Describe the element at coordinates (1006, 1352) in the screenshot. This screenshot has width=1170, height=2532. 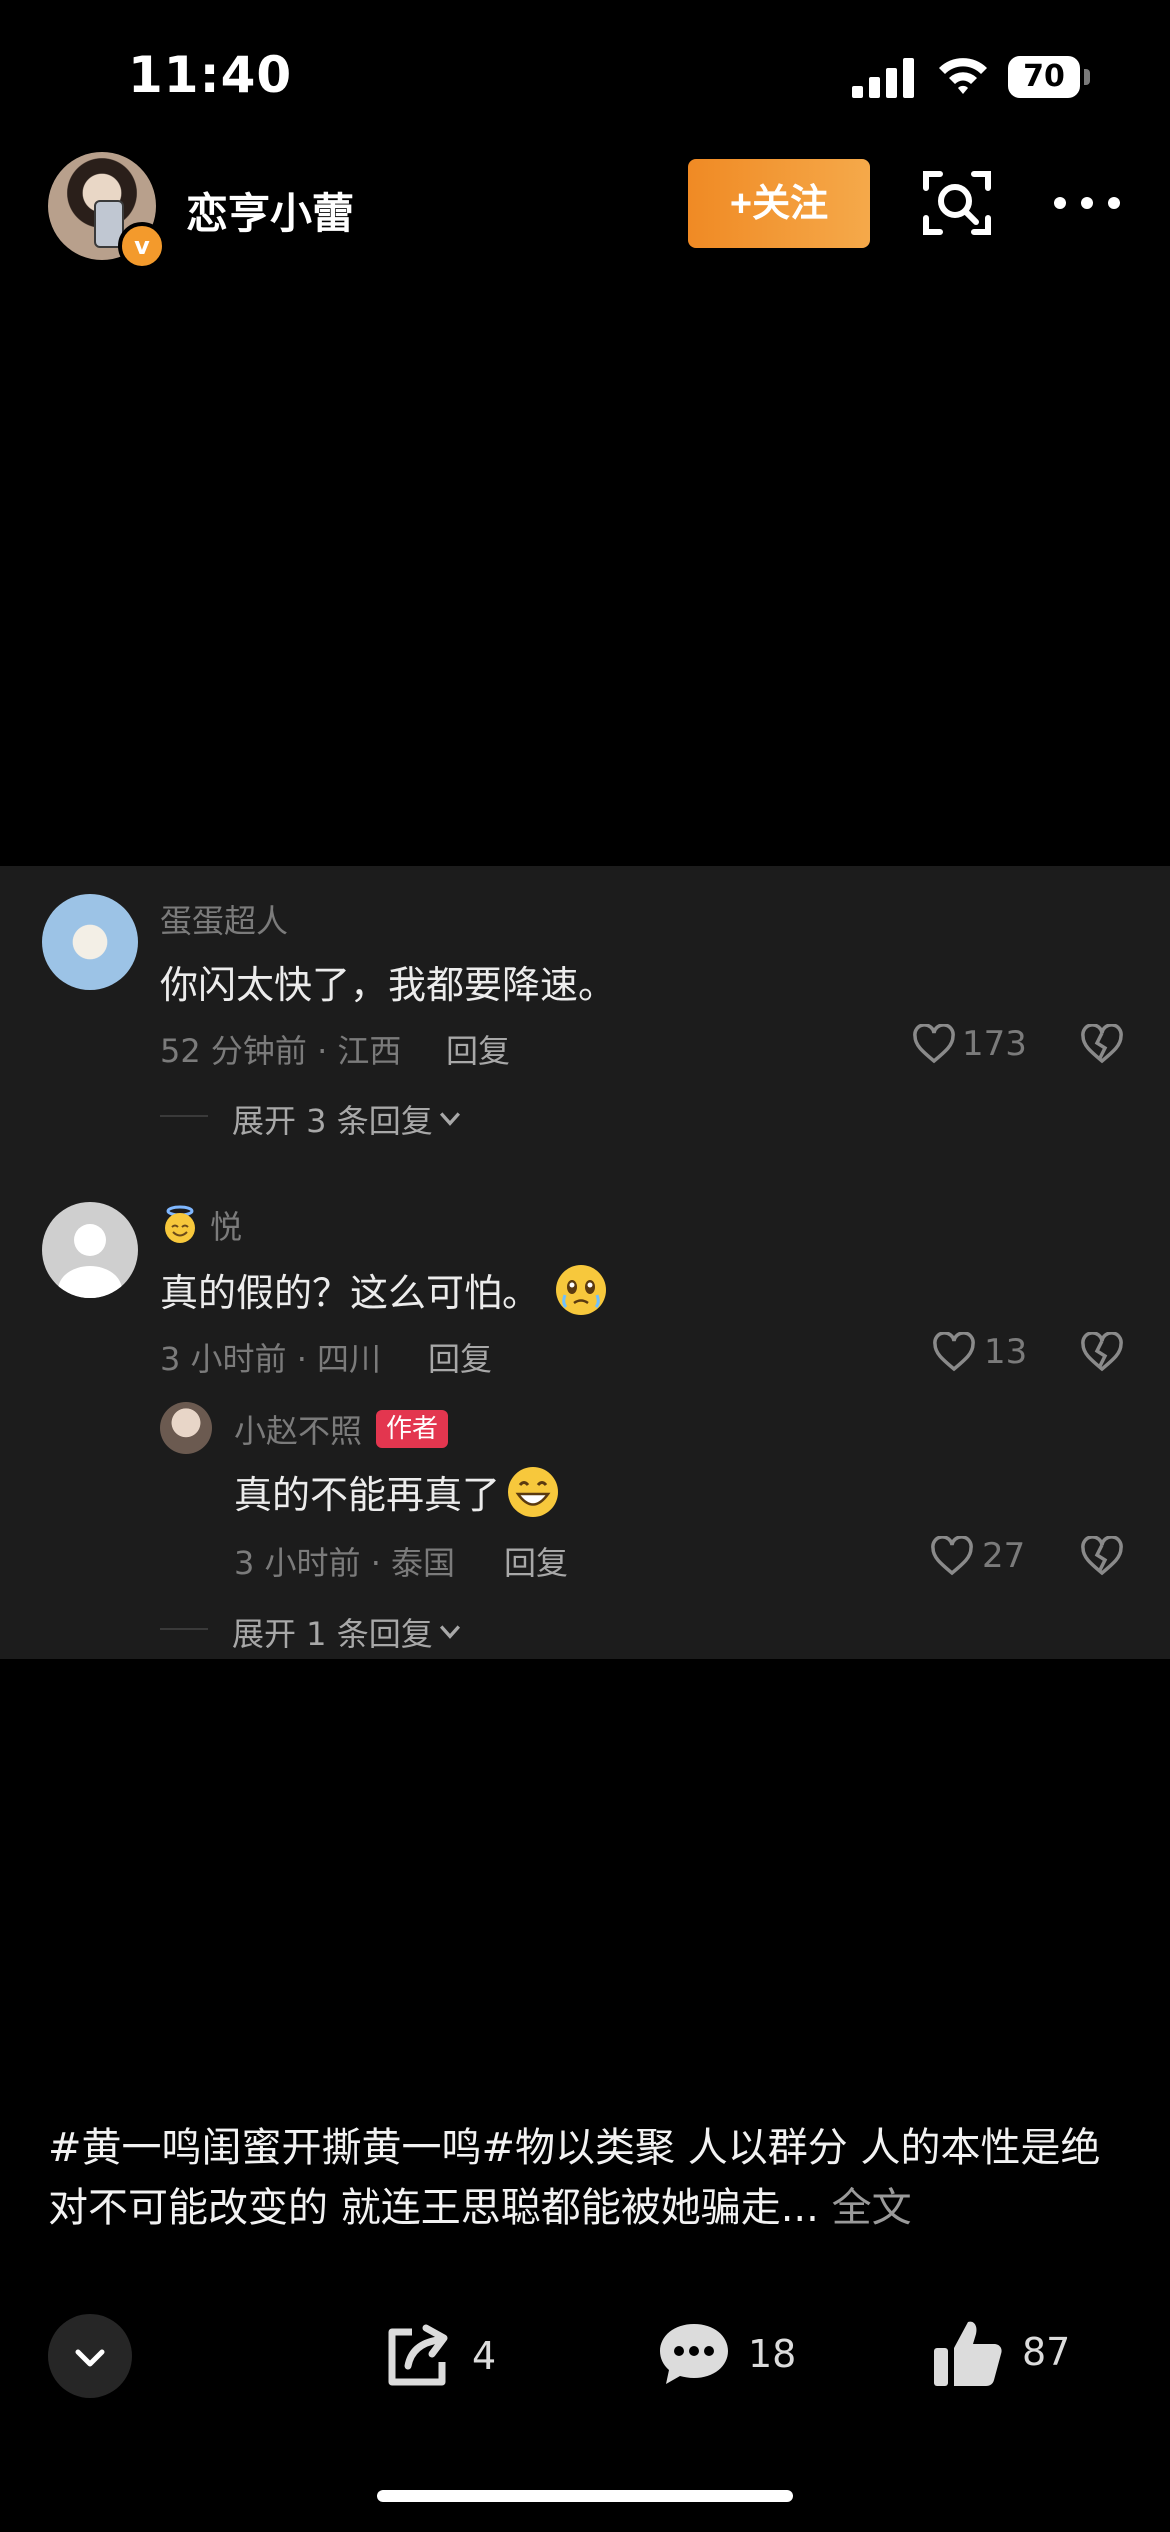
I see `like-count: 13` at that location.